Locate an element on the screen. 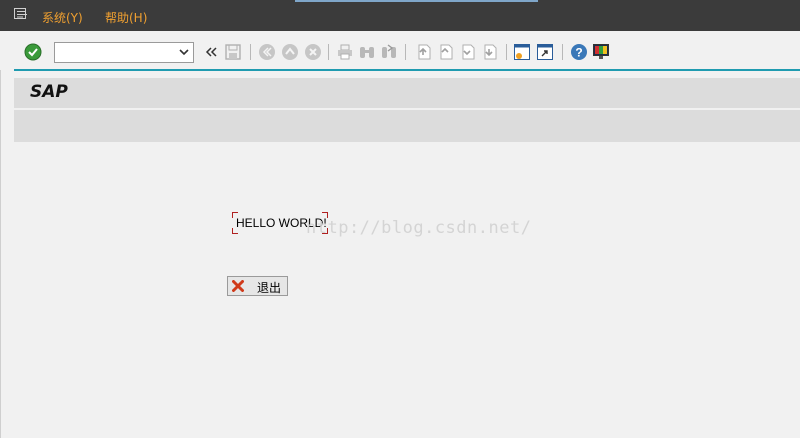  window-left-border is located at coordinates (0, 254).